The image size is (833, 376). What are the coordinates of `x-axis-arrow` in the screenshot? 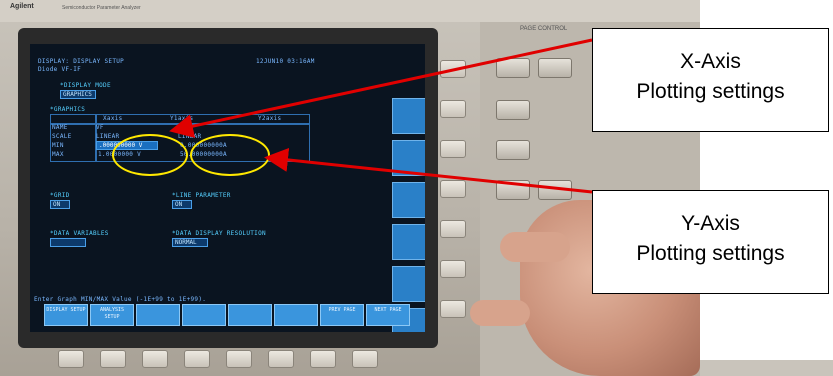 It's located at (381, 88).